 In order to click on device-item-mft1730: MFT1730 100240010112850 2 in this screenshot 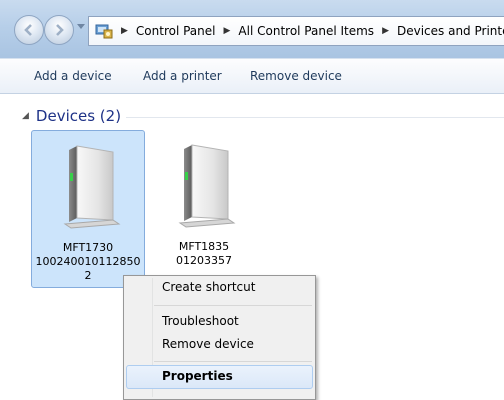, I will do `click(88, 209)`.